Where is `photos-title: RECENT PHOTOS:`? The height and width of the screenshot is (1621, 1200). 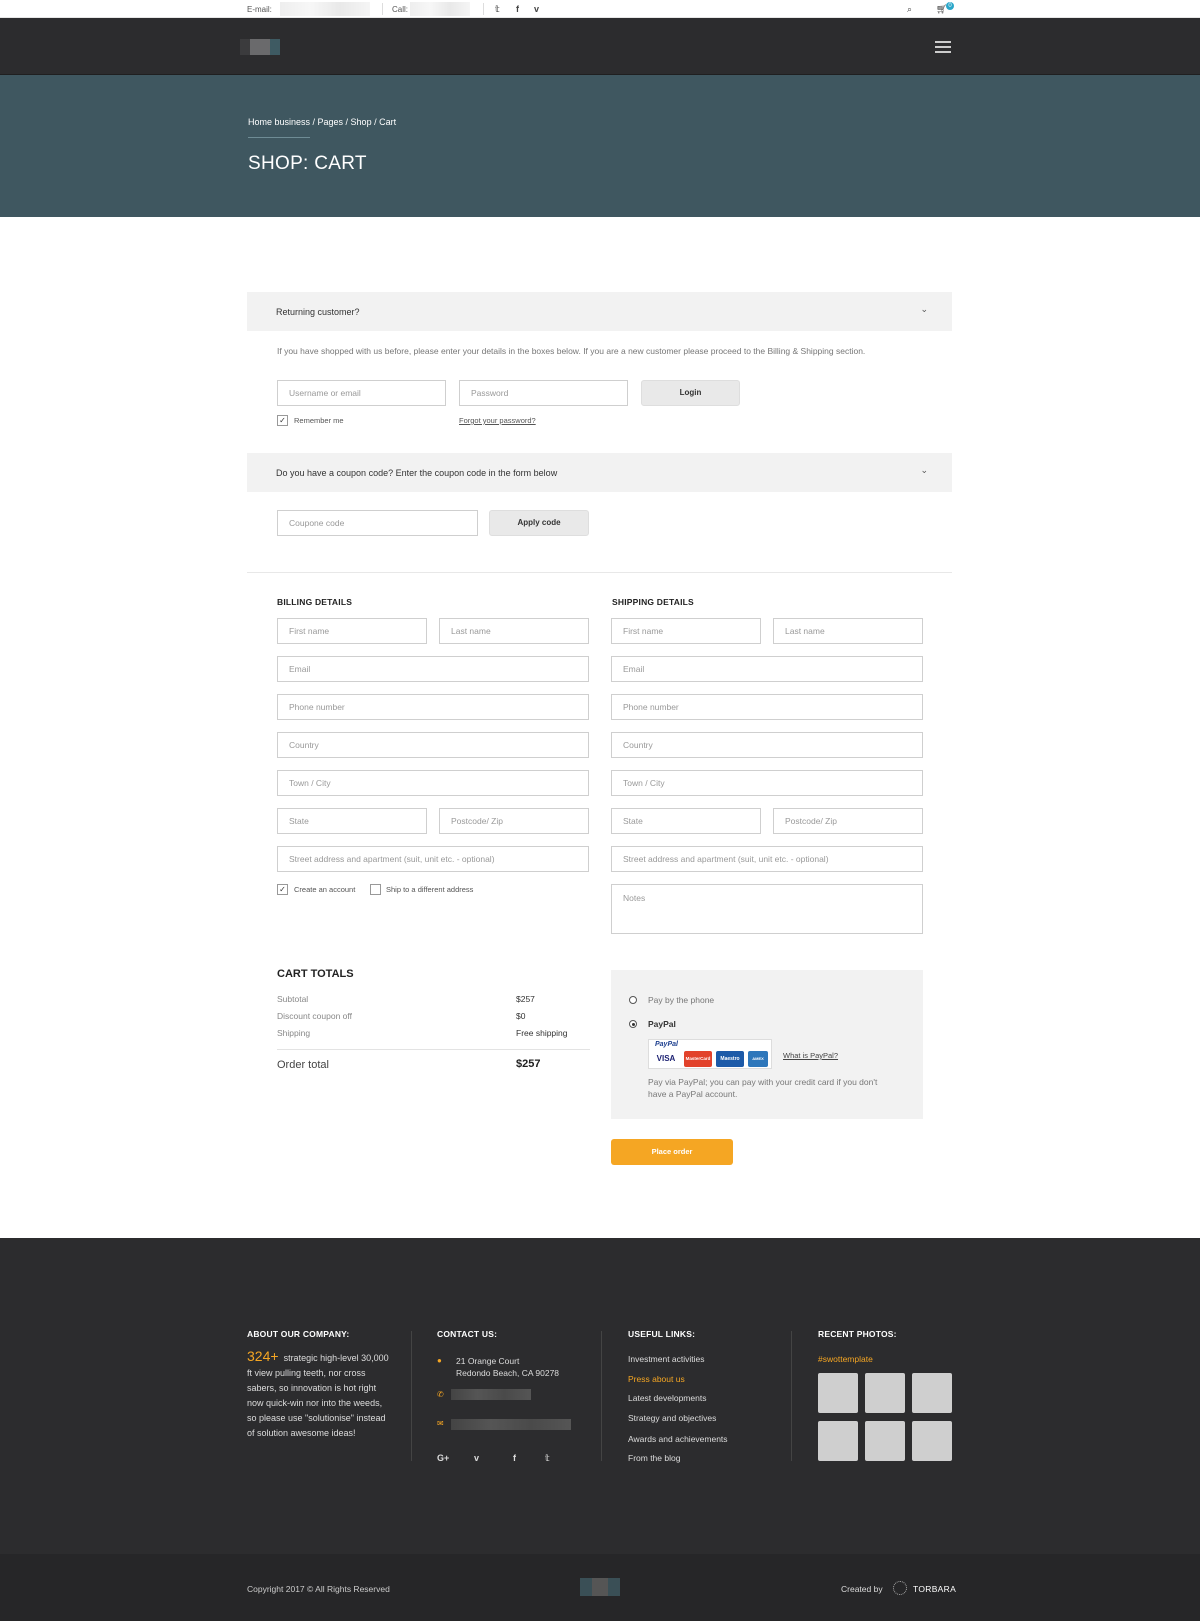 photos-title: RECENT PHOTOS: is located at coordinates (857, 1334).